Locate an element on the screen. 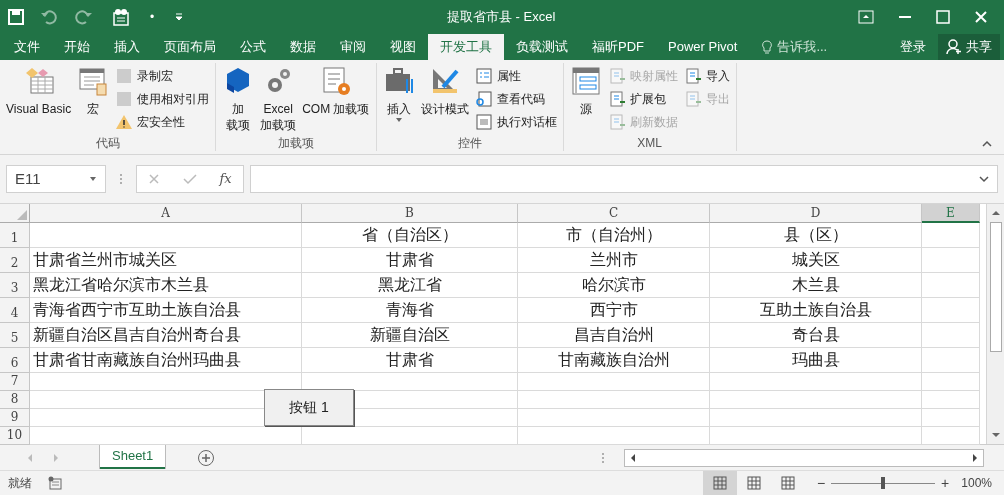 The width and height of the screenshot is (1004, 495). ribbon-tab: 福昕PDF is located at coordinates (618, 47).